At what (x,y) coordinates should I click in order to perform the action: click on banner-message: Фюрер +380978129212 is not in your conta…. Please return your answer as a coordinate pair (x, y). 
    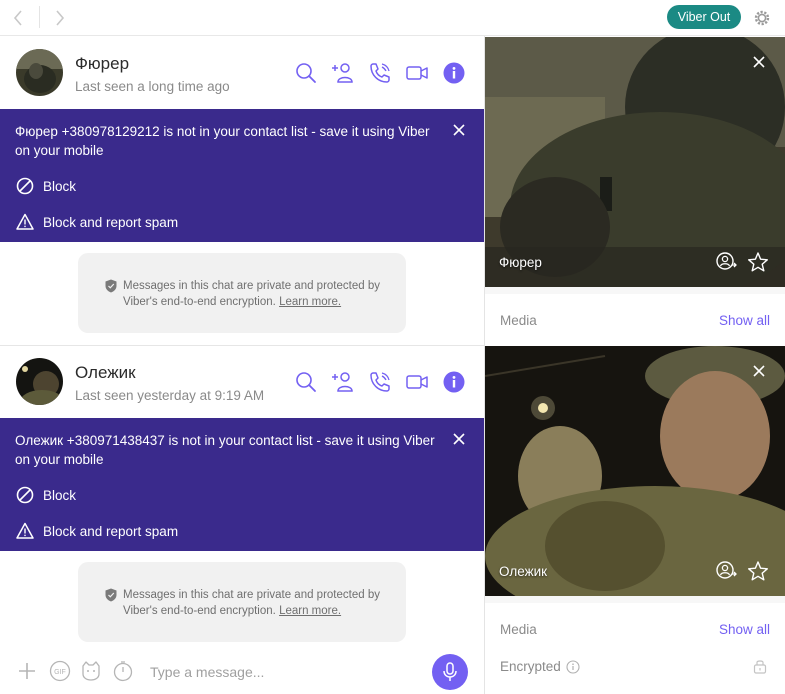
    Looking at the image, I should click on (222, 141).